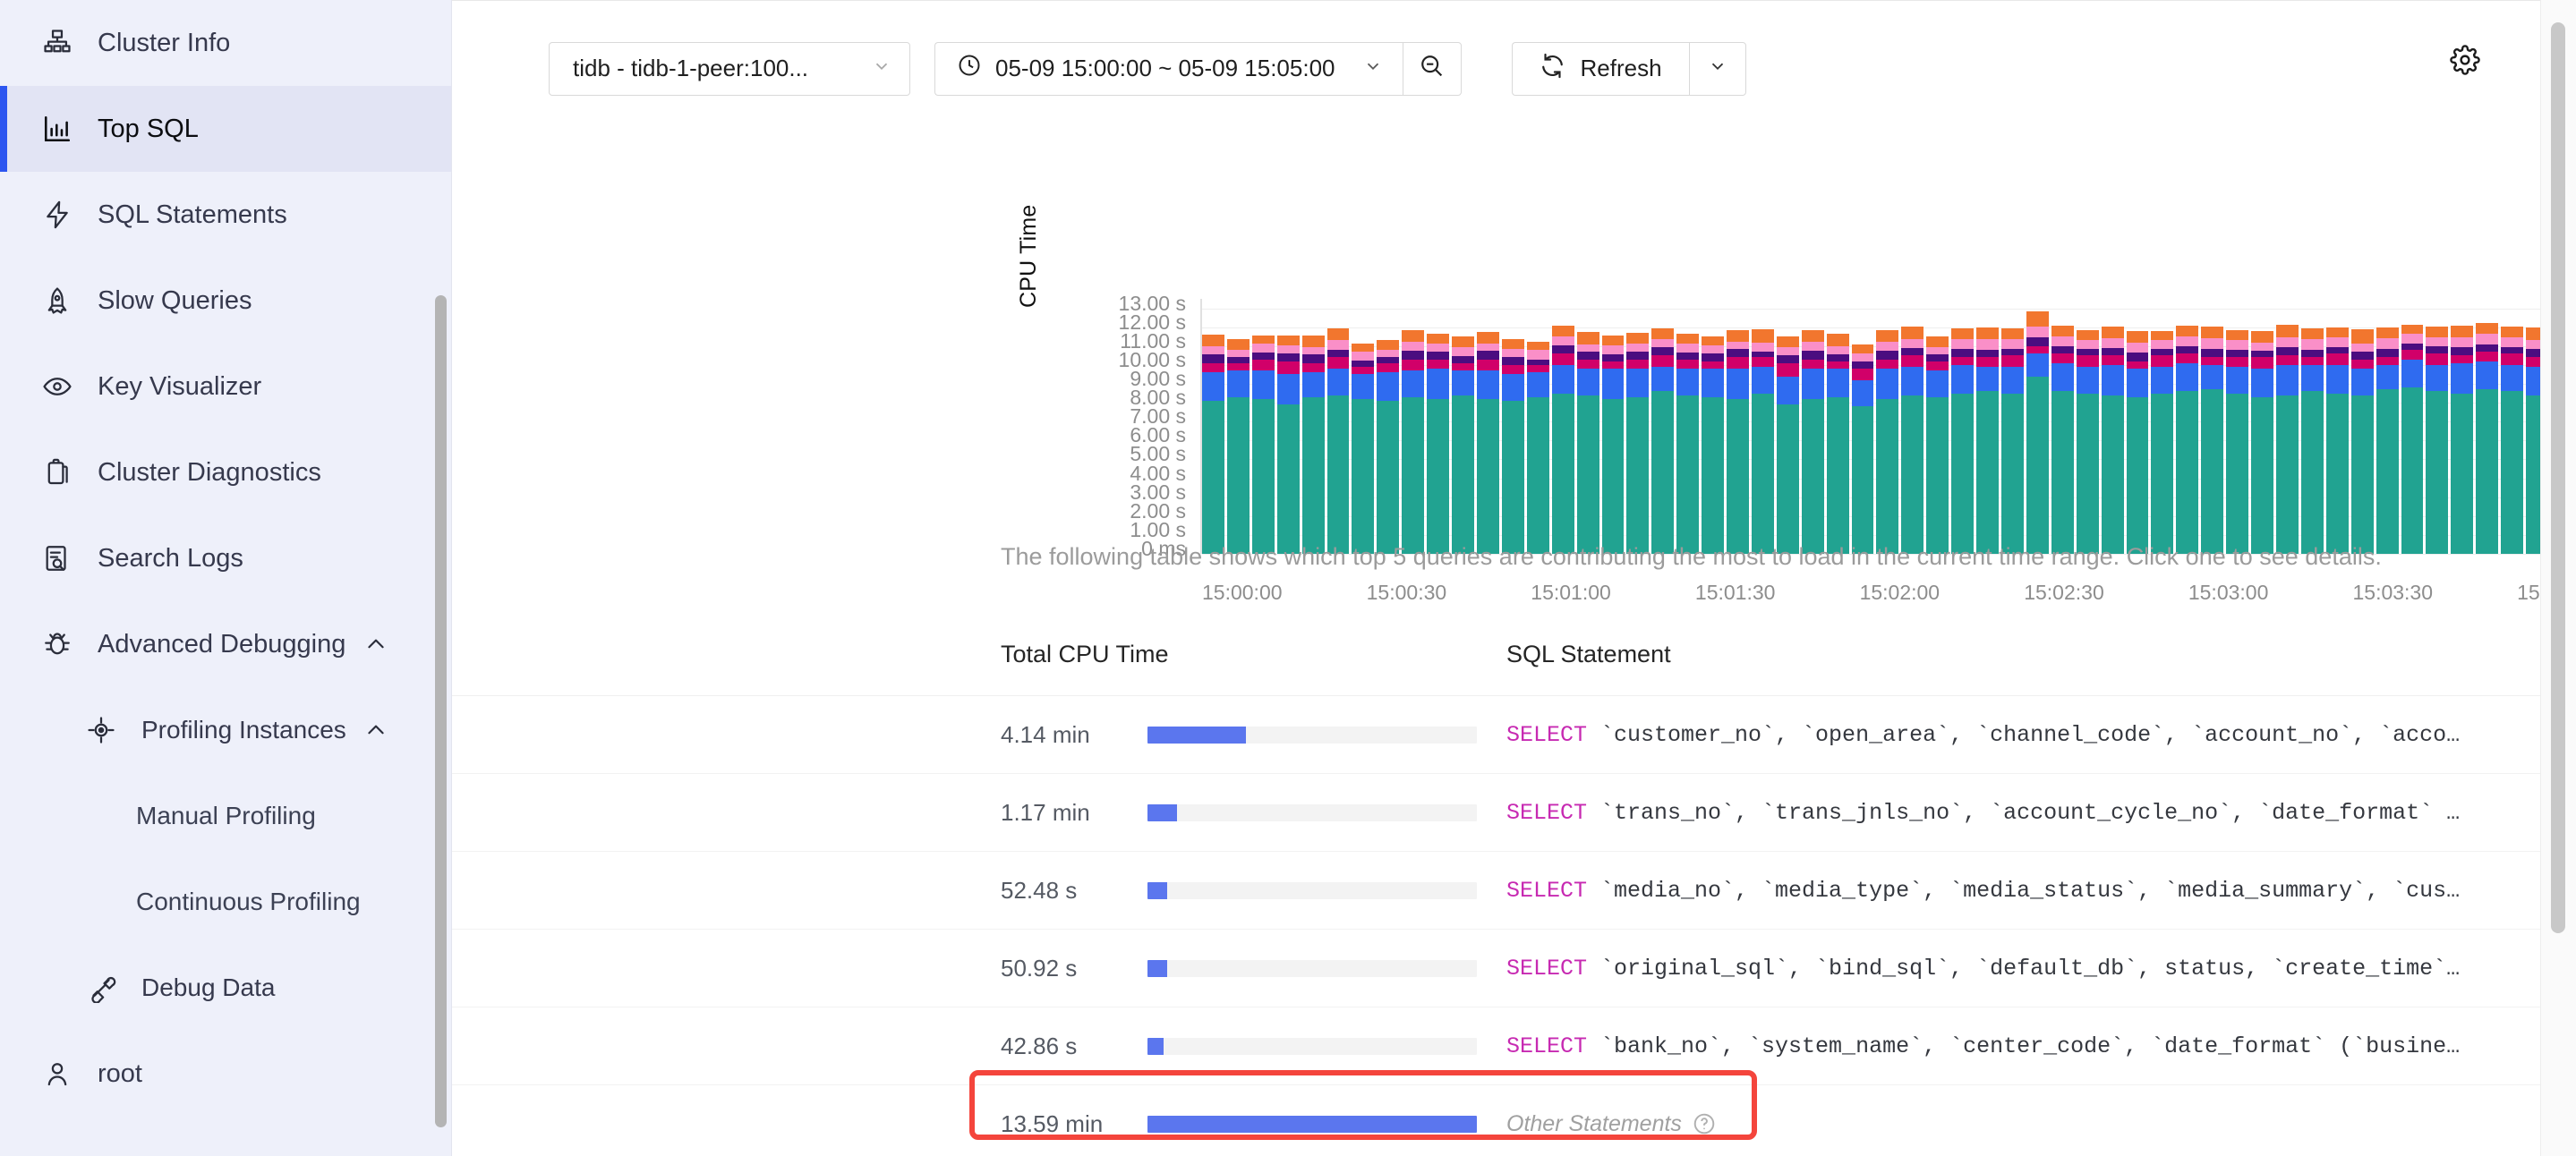  Describe the element at coordinates (1717, 68) in the screenshot. I see `refresh-dropdown-button` at that location.